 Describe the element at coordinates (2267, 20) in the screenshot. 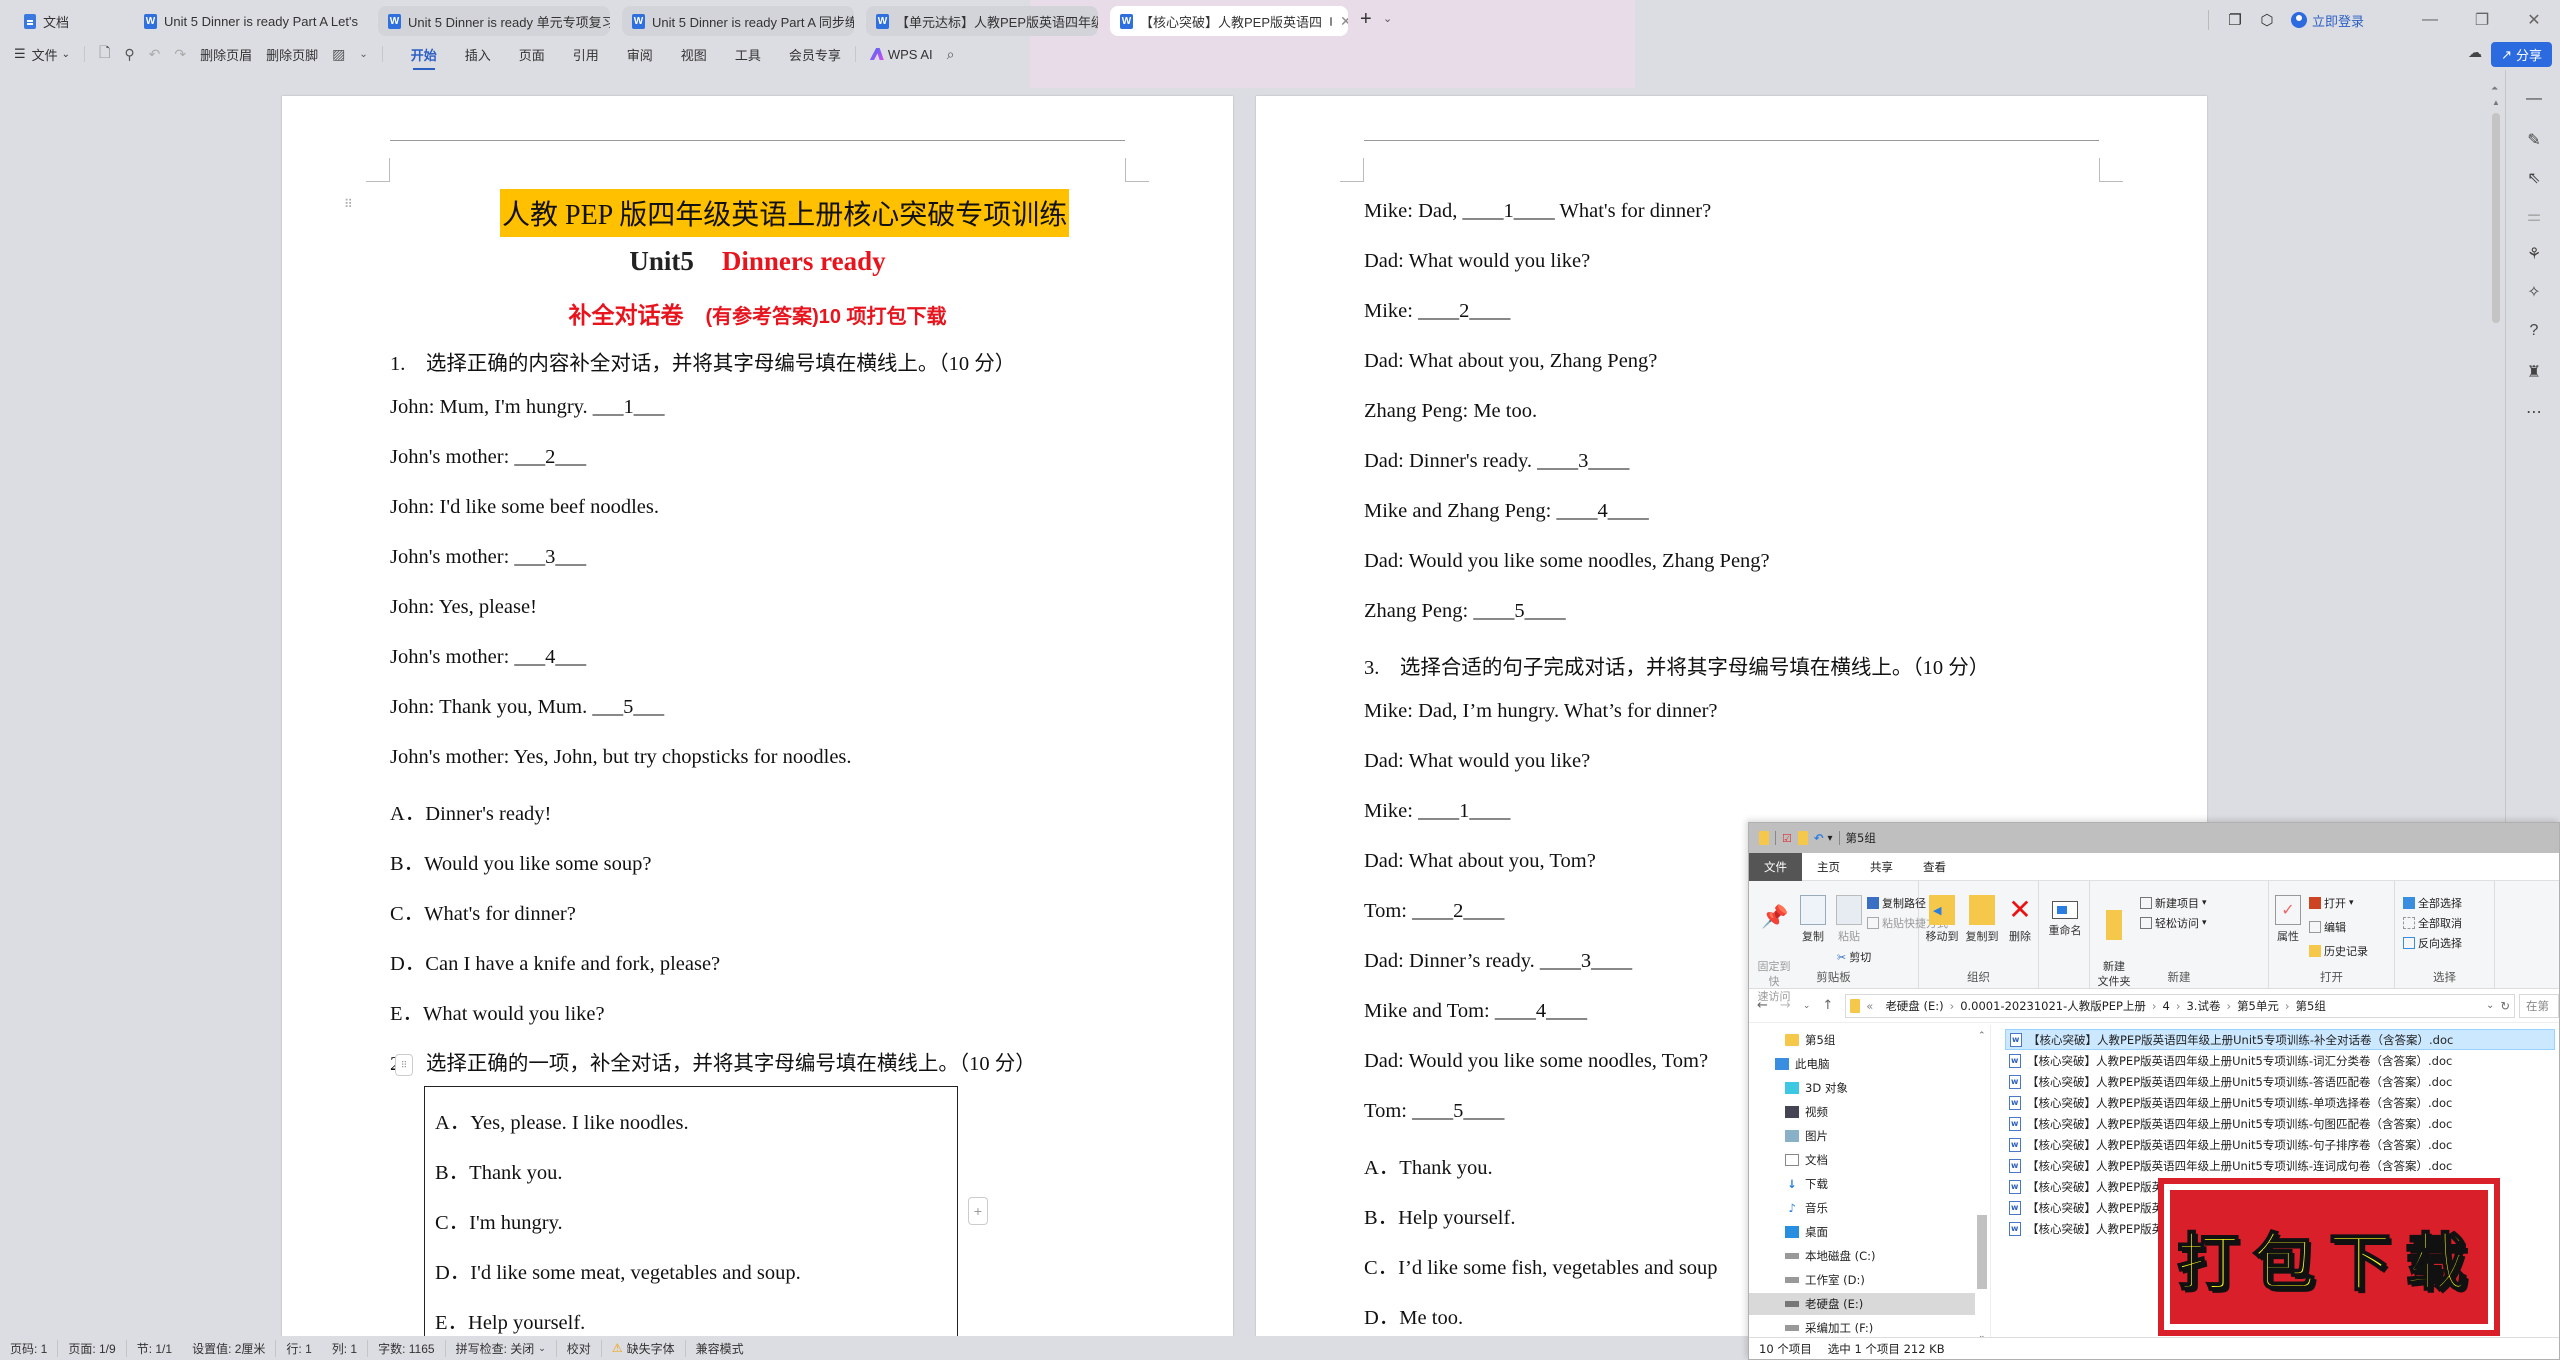

I see `cube-icon: ⬡` at that location.